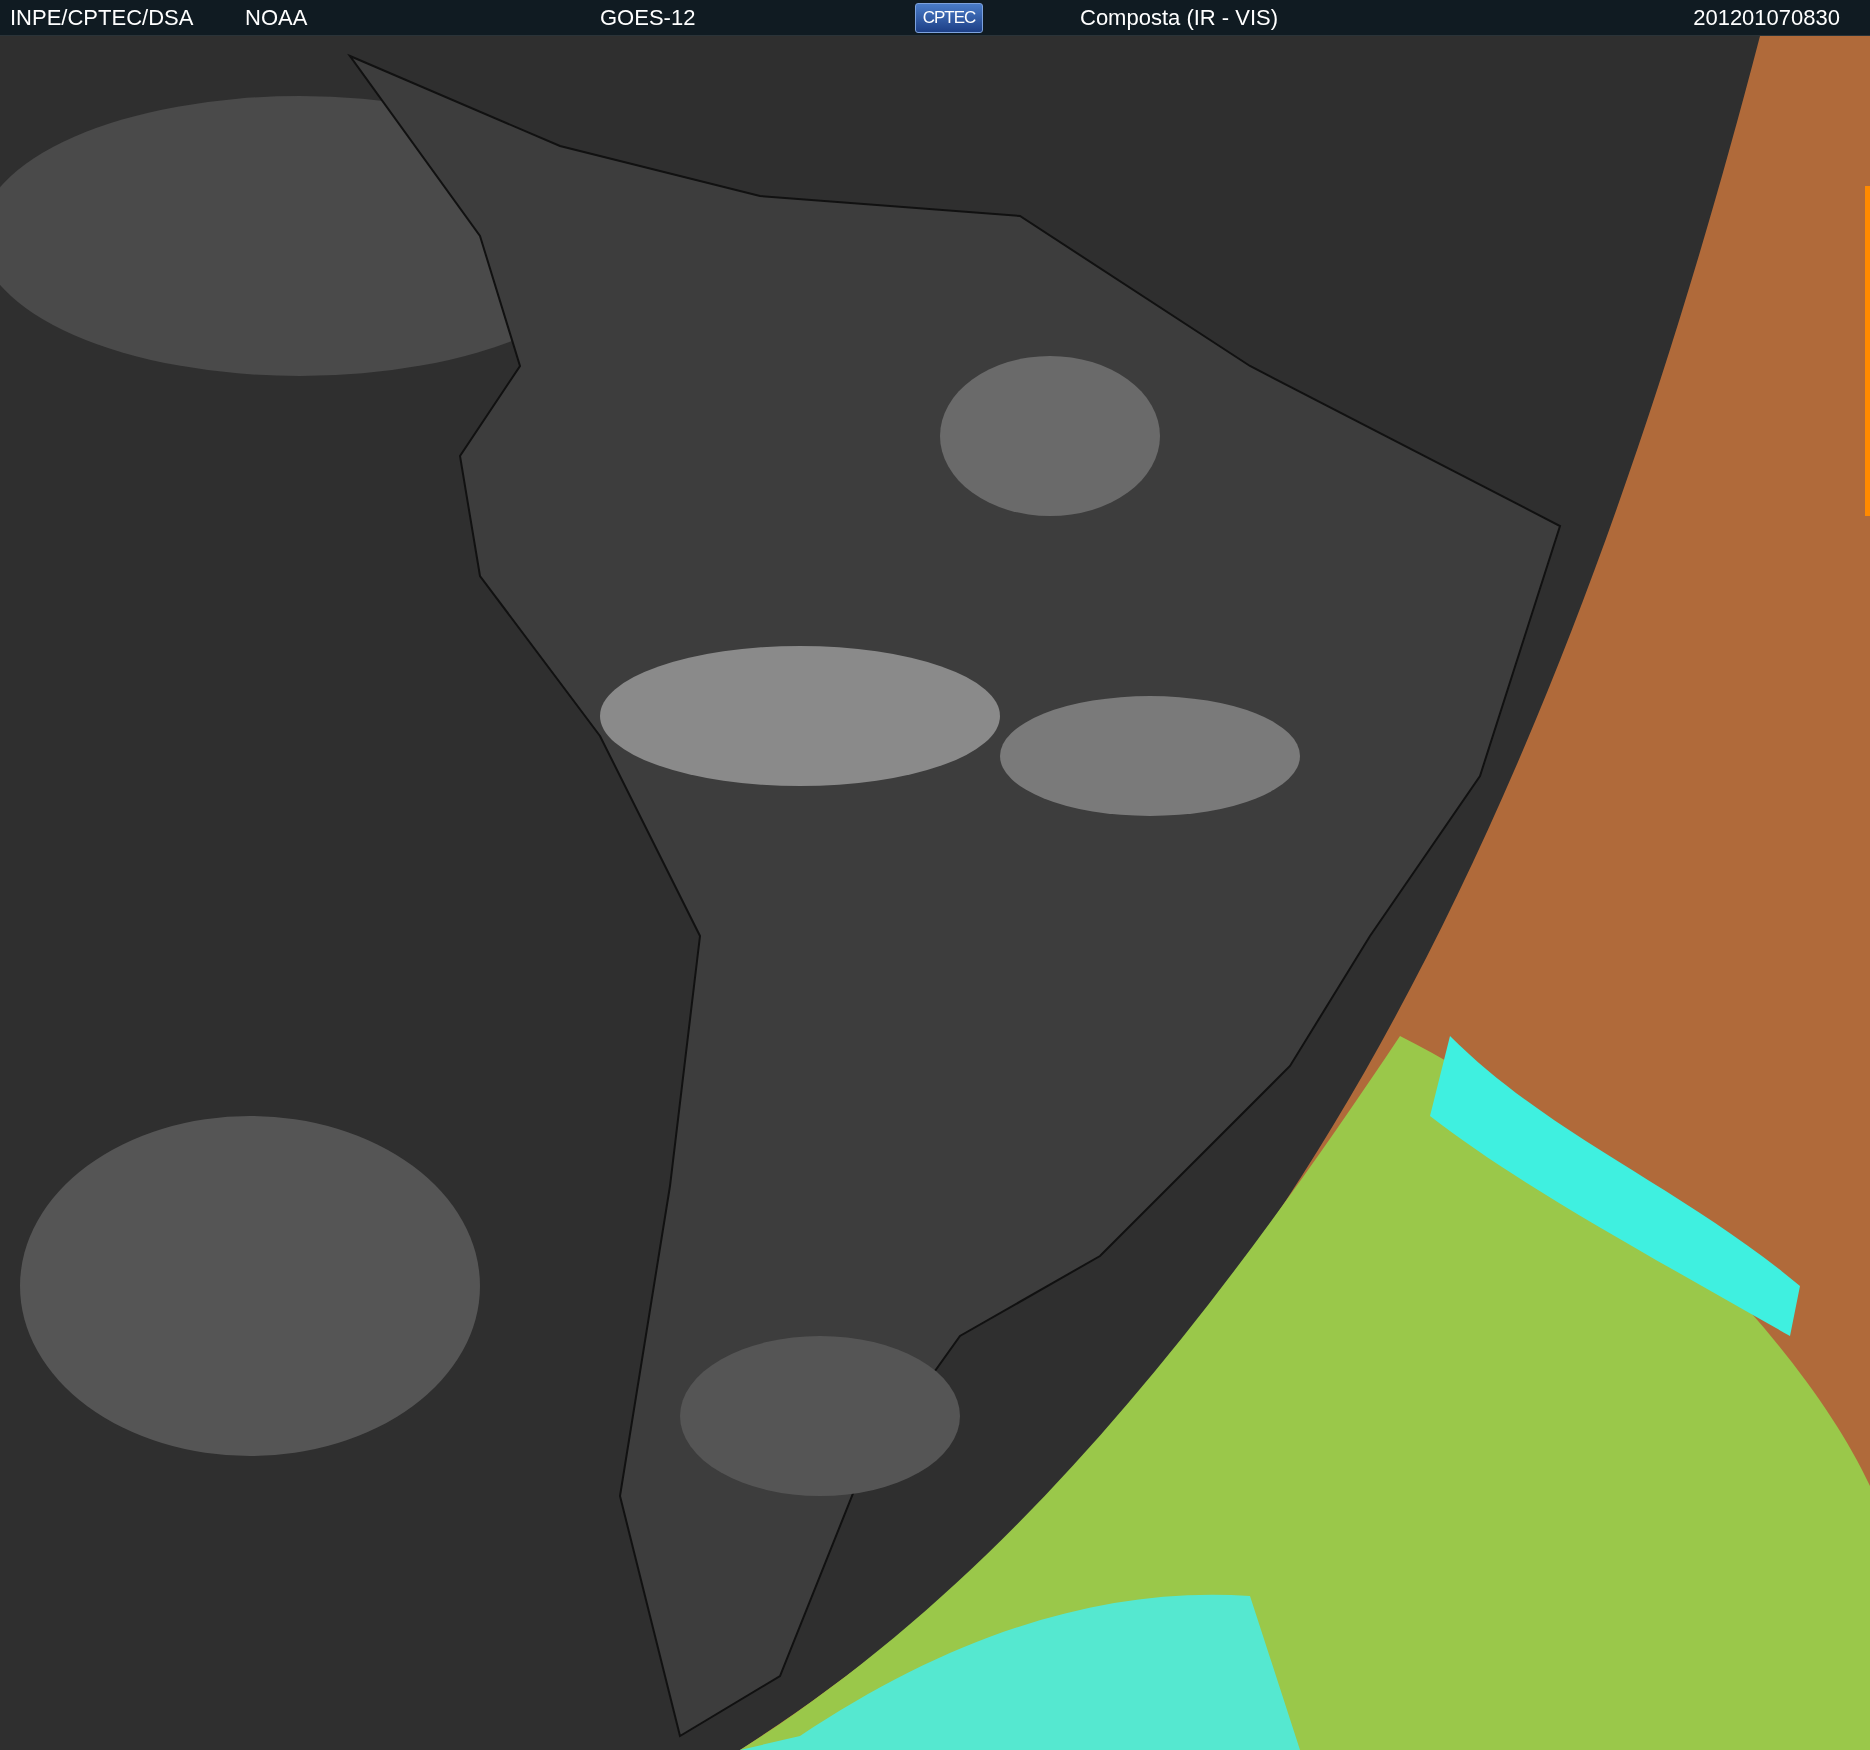  What do you see at coordinates (648, 17) in the screenshot?
I see `satellite-label: GOES-12` at bounding box center [648, 17].